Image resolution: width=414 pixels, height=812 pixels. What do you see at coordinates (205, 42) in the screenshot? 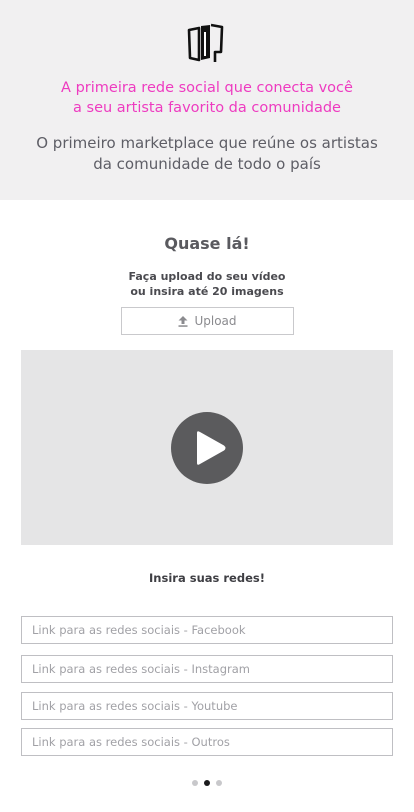
I see `brand-logo-icon` at bounding box center [205, 42].